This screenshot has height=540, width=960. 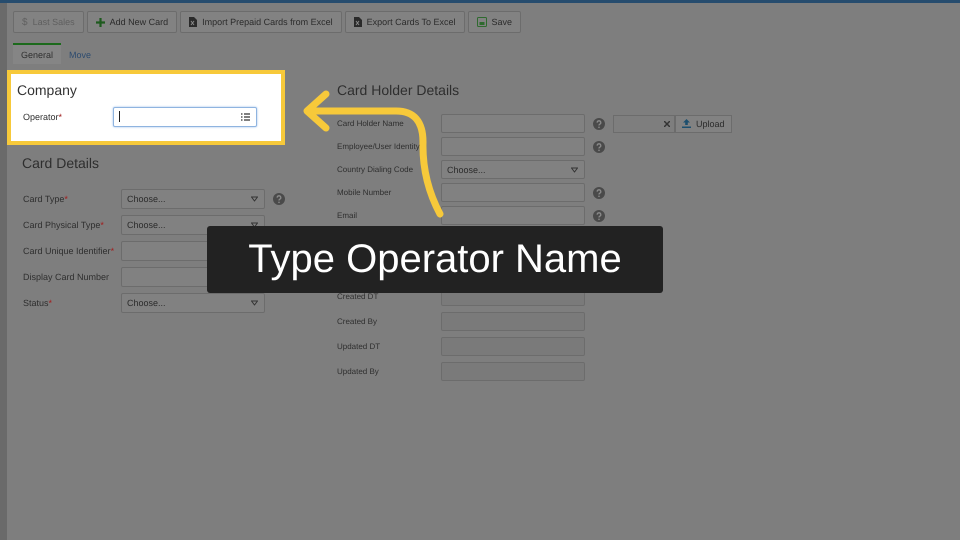 What do you see at coordinates (43, 117) in the screenshot?
I see `field-label: Operator*` at bounding box center [43, 117].